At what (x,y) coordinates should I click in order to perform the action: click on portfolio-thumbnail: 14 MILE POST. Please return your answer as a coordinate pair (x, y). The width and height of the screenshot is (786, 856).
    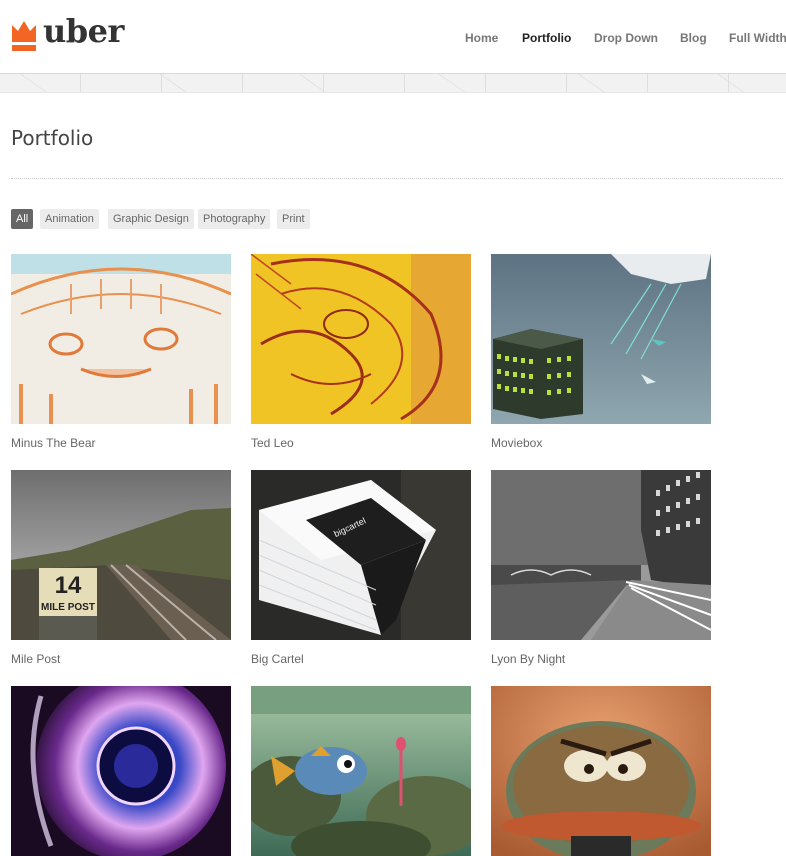
    Looking at the image, I should click on (121, 555).